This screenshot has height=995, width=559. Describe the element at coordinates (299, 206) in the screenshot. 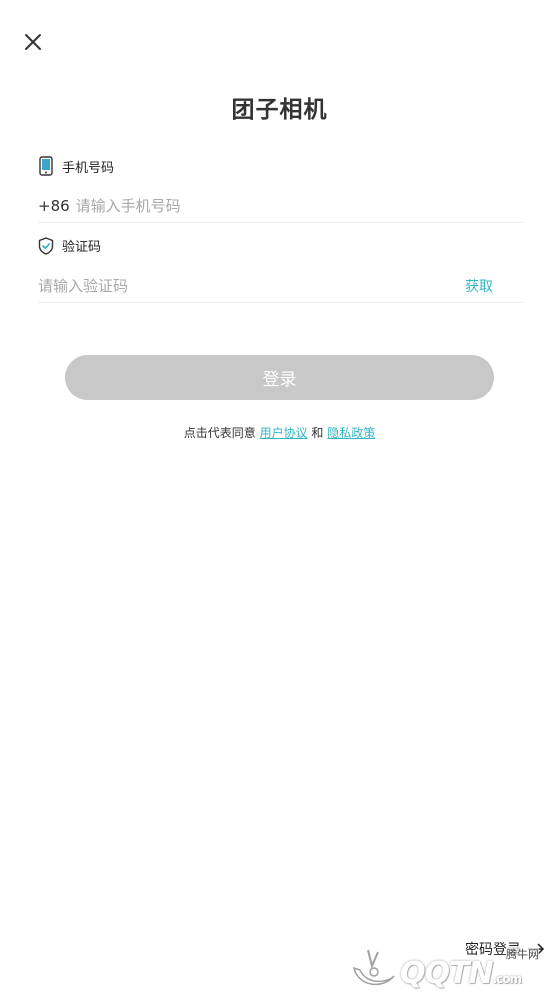

I see `phone-input` at that location.